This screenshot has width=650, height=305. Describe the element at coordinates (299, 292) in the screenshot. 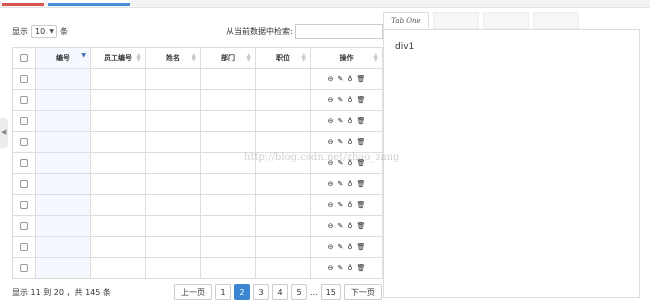

I see `page-button-5: 5` at that location.